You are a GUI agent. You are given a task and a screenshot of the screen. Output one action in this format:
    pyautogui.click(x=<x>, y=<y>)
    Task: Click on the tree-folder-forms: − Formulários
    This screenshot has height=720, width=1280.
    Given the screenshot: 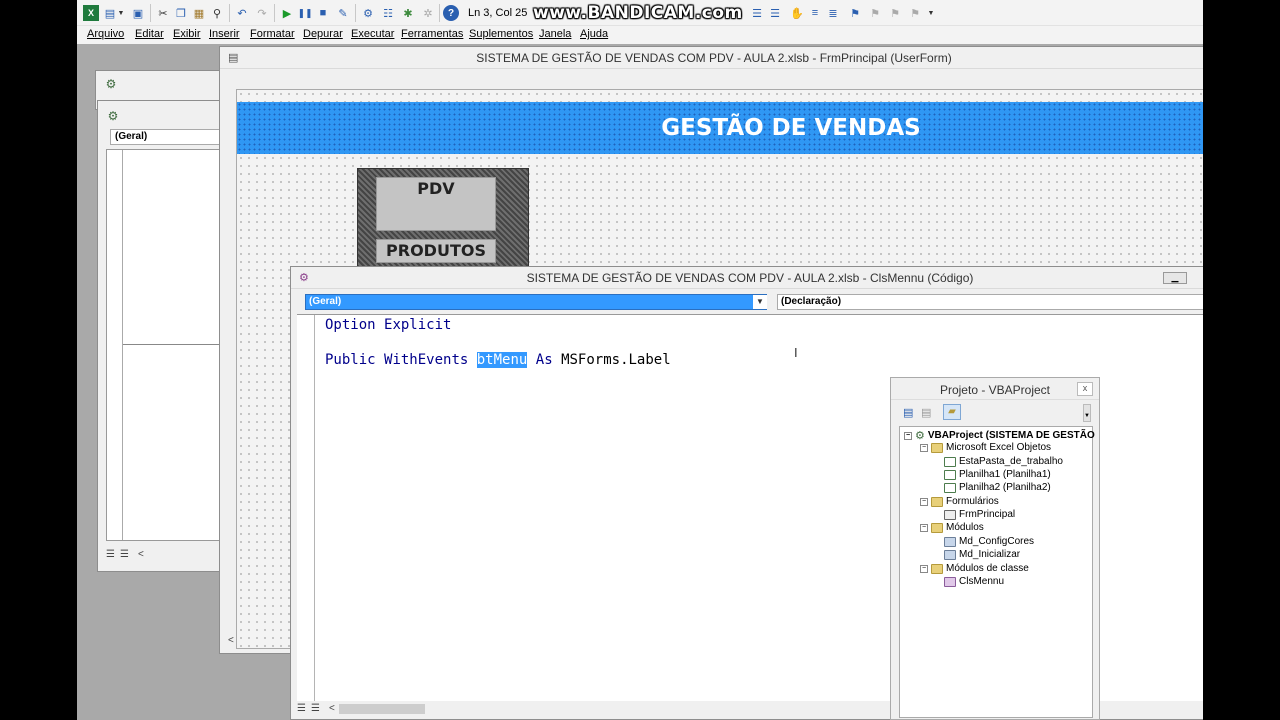 What is the action you would take?
    pyautogui.click(x=959, y=501)
    